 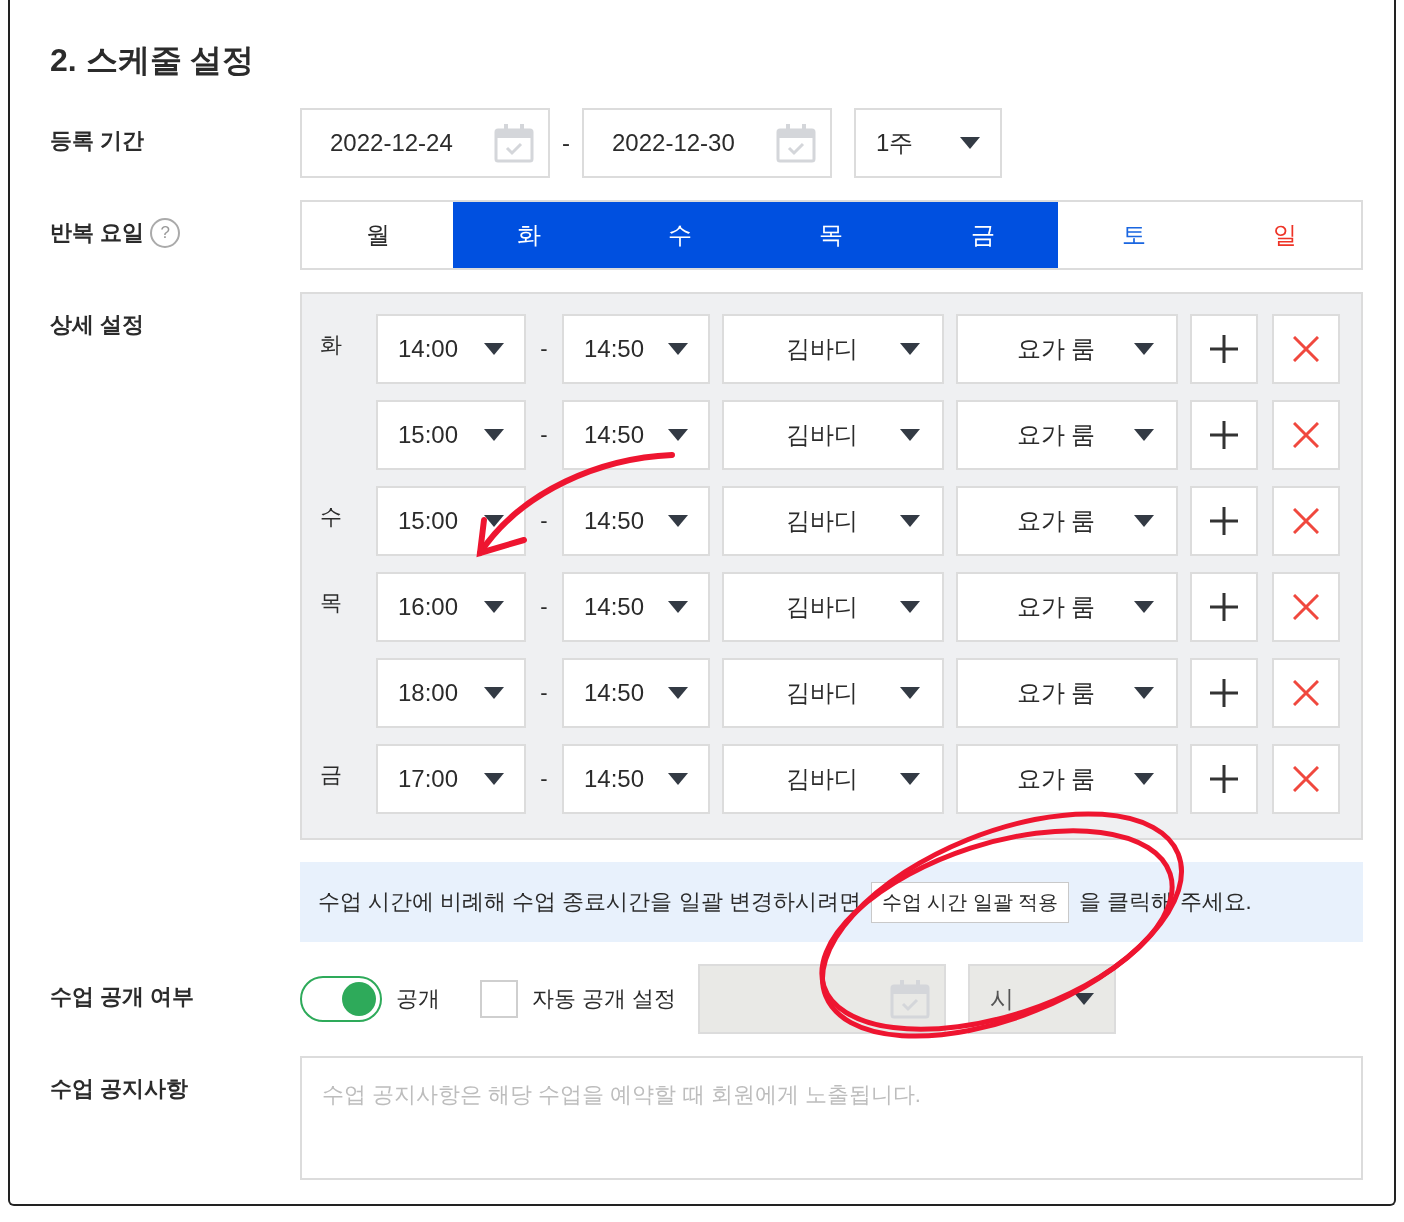 I want to click on day-label: 수, so click(x=331, y=516).